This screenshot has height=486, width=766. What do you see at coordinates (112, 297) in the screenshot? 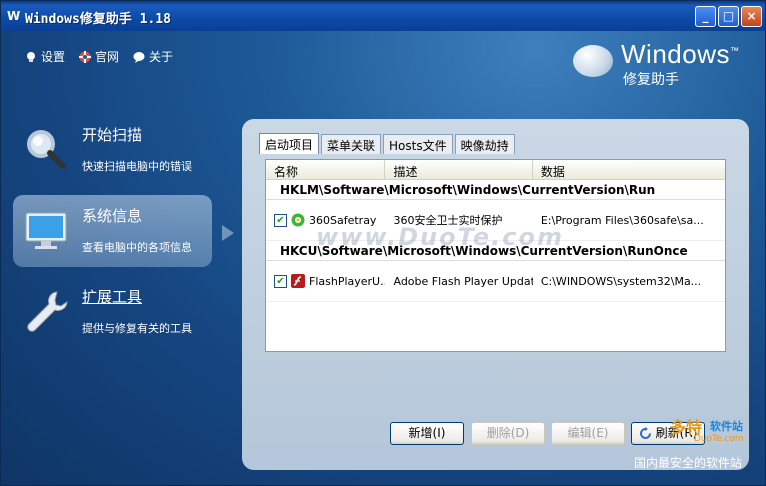
I see `nav-title-tools: 扩展工具` at bounding box center [112, 297].